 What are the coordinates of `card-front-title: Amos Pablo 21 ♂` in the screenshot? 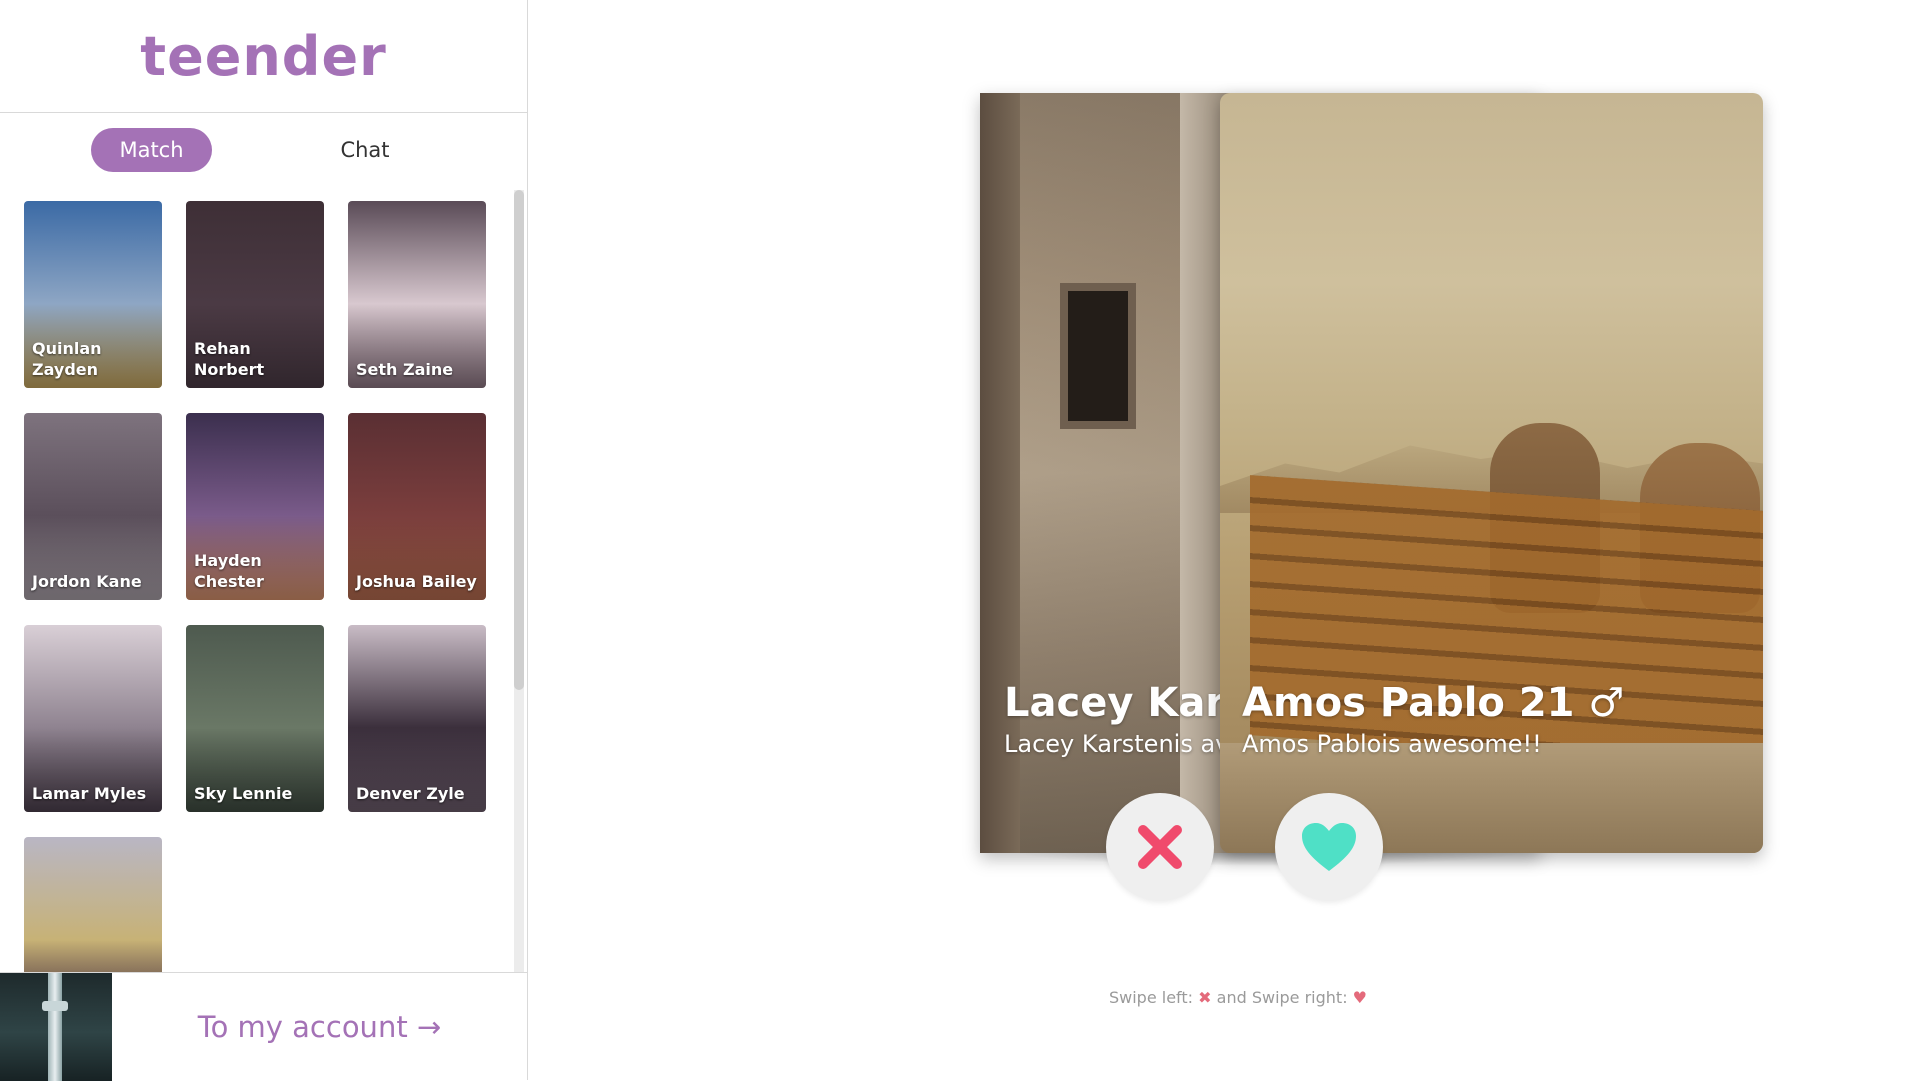 It's located at (1433, 703).